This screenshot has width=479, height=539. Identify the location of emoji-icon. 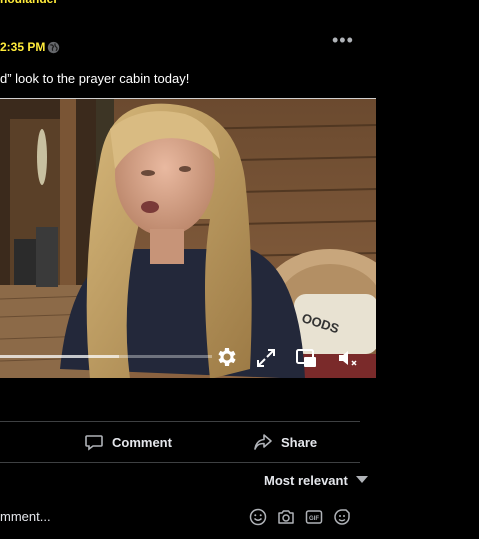
(258, 517).